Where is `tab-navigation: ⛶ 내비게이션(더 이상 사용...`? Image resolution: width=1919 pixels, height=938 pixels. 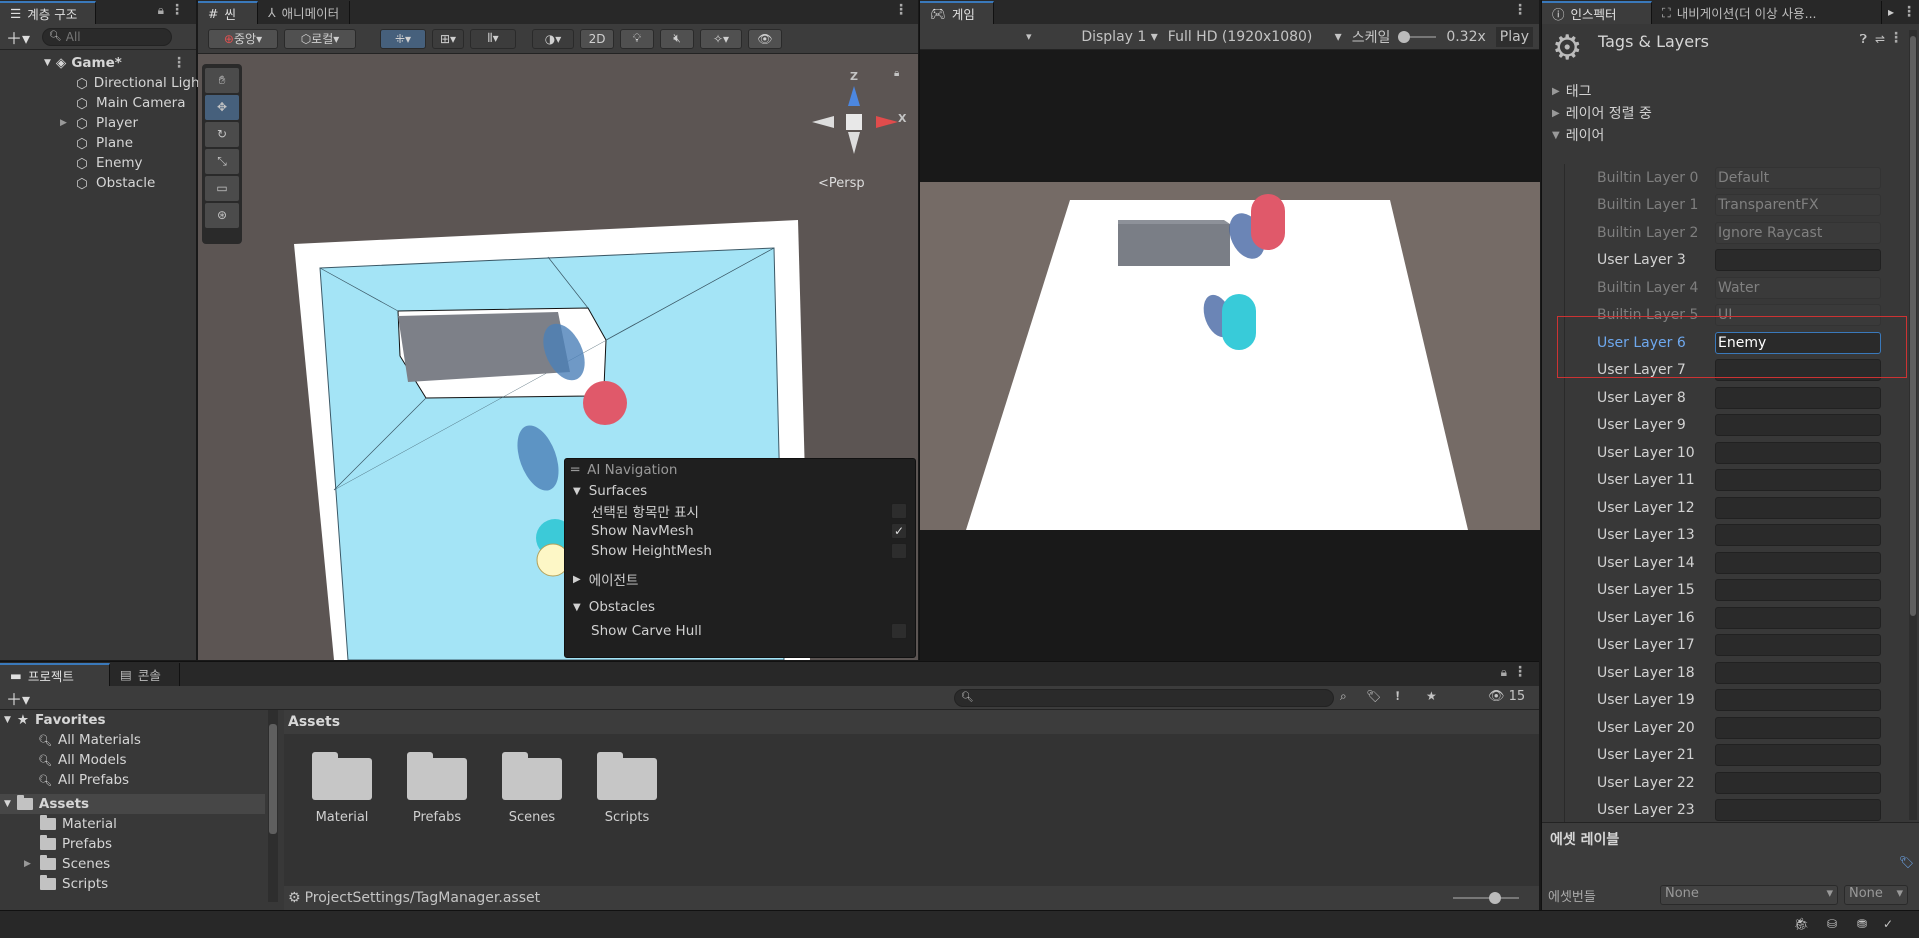 tab-navigation: ⛶ 내비게이션(더 이상 사용... is located at coordinates (1767, 12).